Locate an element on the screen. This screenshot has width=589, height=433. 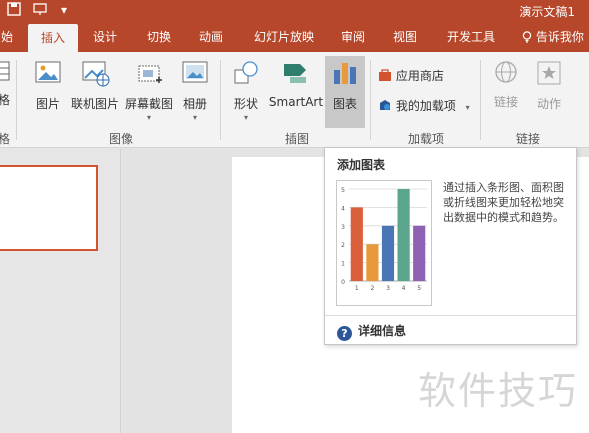
tab-review: 审阅 is located at coordinates (353, 37).